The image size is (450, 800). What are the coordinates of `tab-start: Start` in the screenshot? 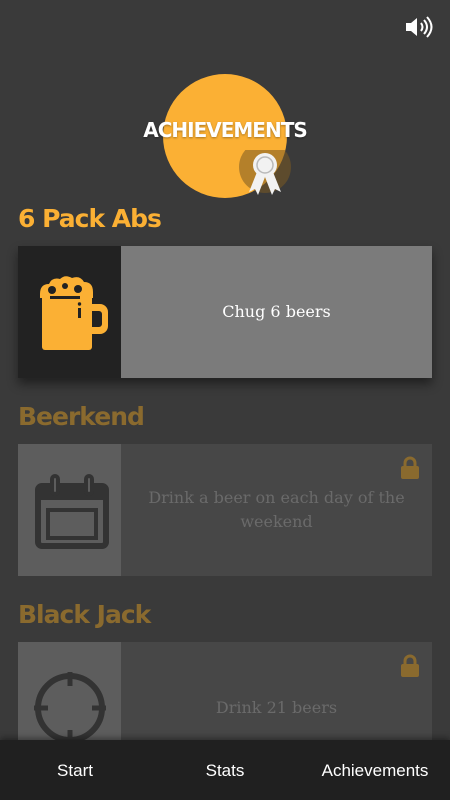 It's located at (75, 770).